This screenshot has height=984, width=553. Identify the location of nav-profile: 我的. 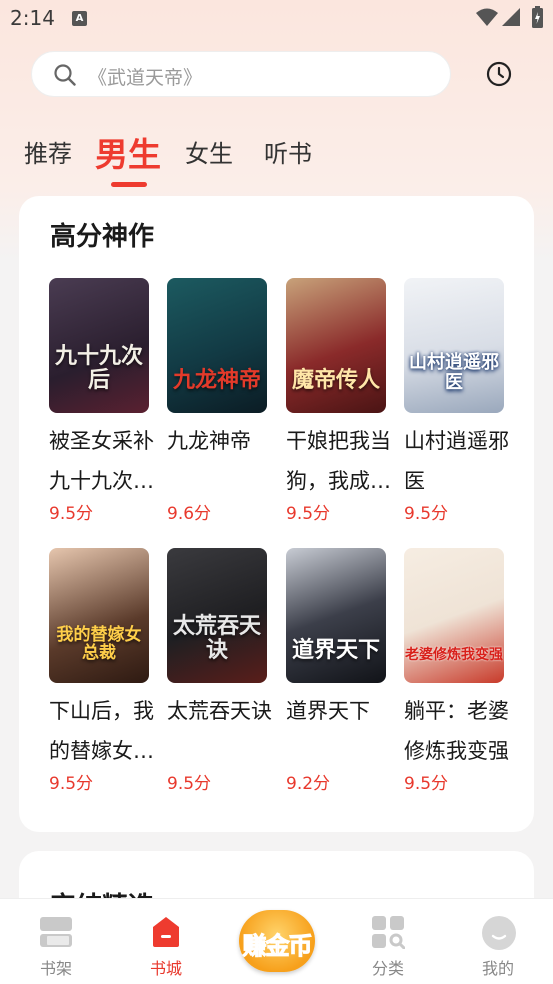
(498, 941).